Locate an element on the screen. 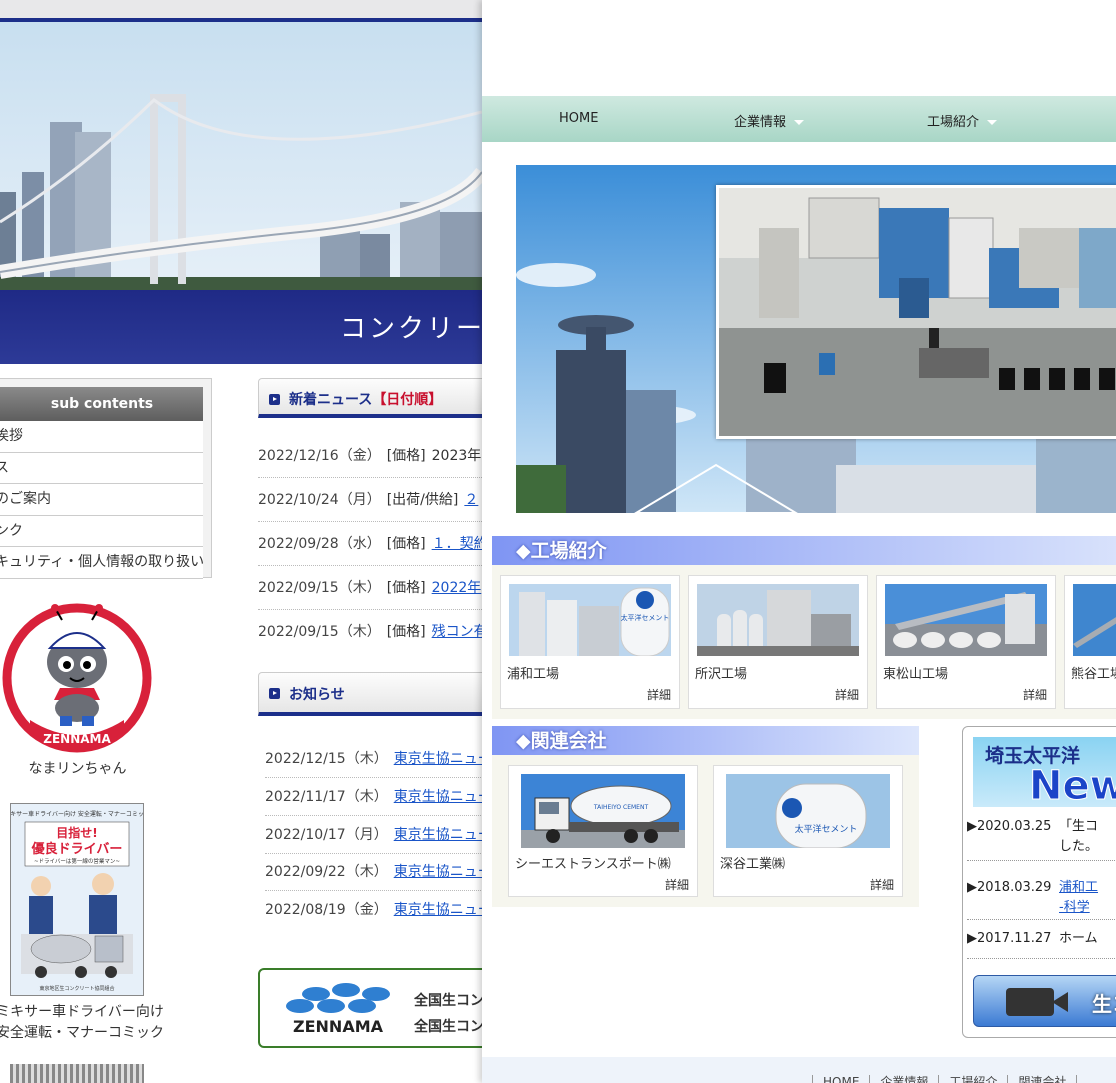 The width and height of the screenshot is (1116, 1083). news-text: 2023年 is located at coordinates (456, 456).